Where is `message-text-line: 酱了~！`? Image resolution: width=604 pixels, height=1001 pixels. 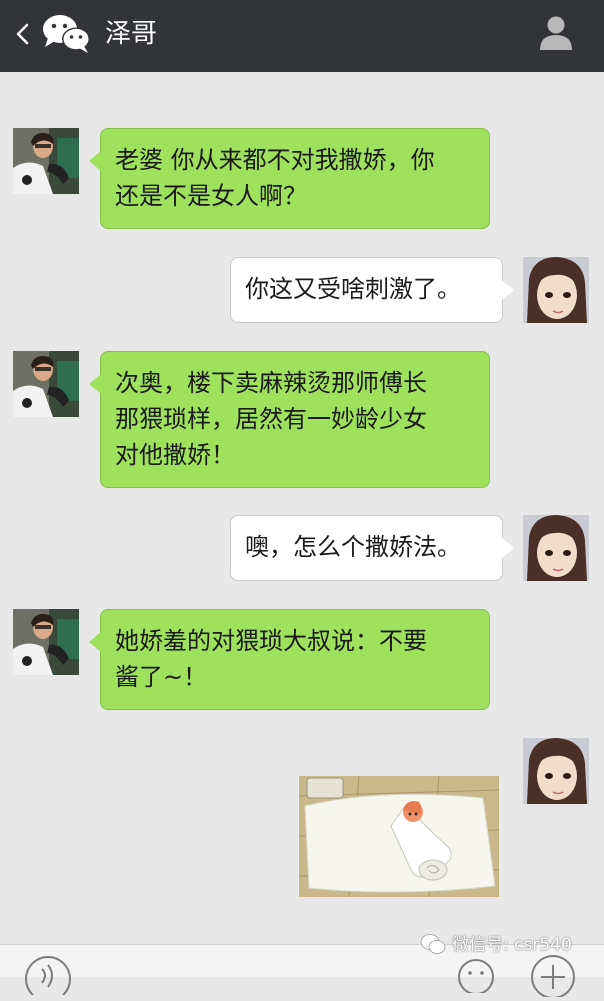
message-text-line: 酱了~！ is located at coordinates (161, 677).